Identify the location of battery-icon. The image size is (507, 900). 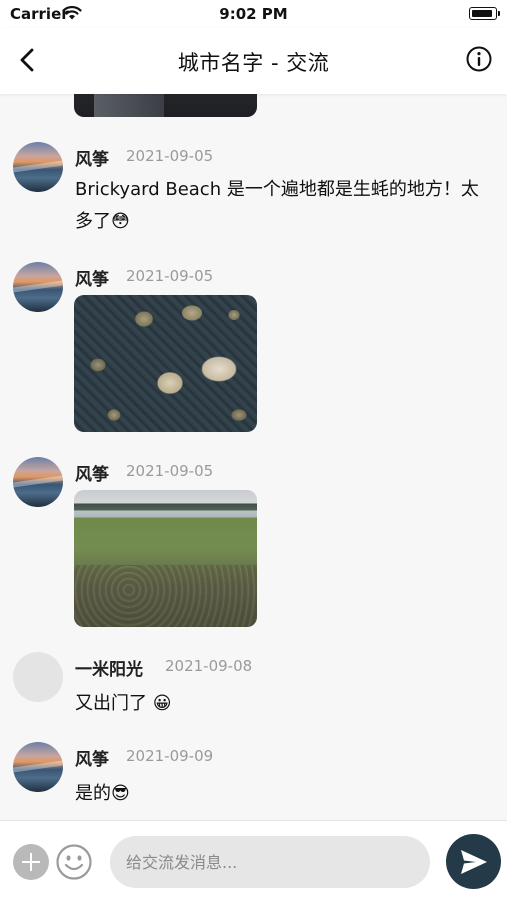
(484, 13).